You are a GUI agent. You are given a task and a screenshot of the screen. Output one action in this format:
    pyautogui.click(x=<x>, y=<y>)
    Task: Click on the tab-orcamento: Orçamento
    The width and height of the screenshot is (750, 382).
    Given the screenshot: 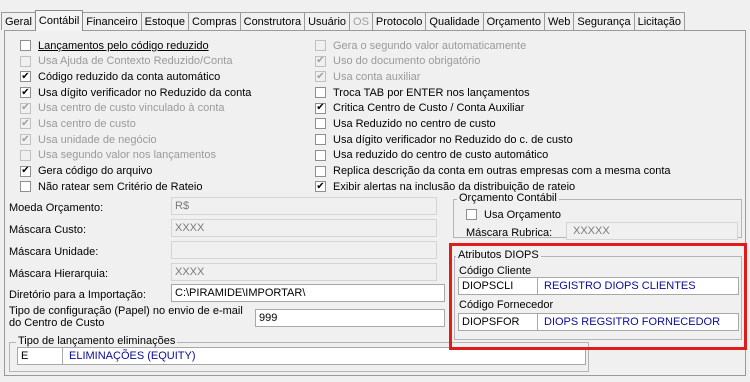 What is the action you would take?
    pyautogui.click(x=513, y=21)
    